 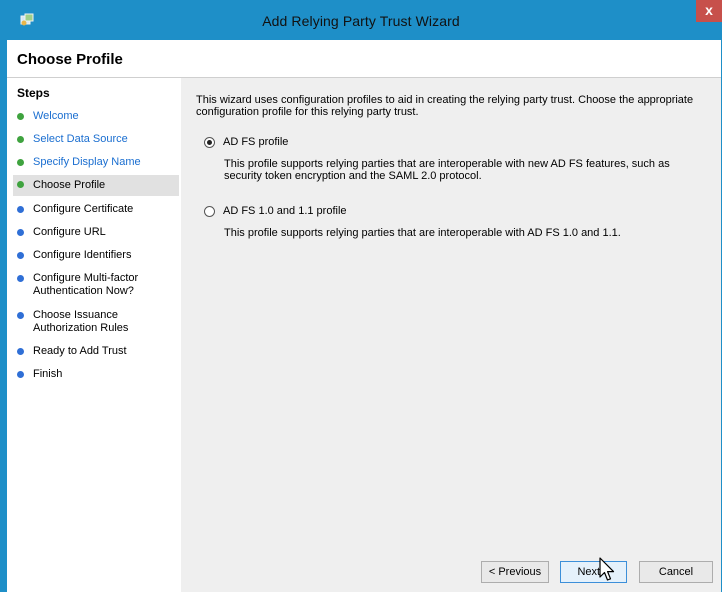 I want to click on step-configure-certificate: Configure Certificate, so click(x=96, y=210).